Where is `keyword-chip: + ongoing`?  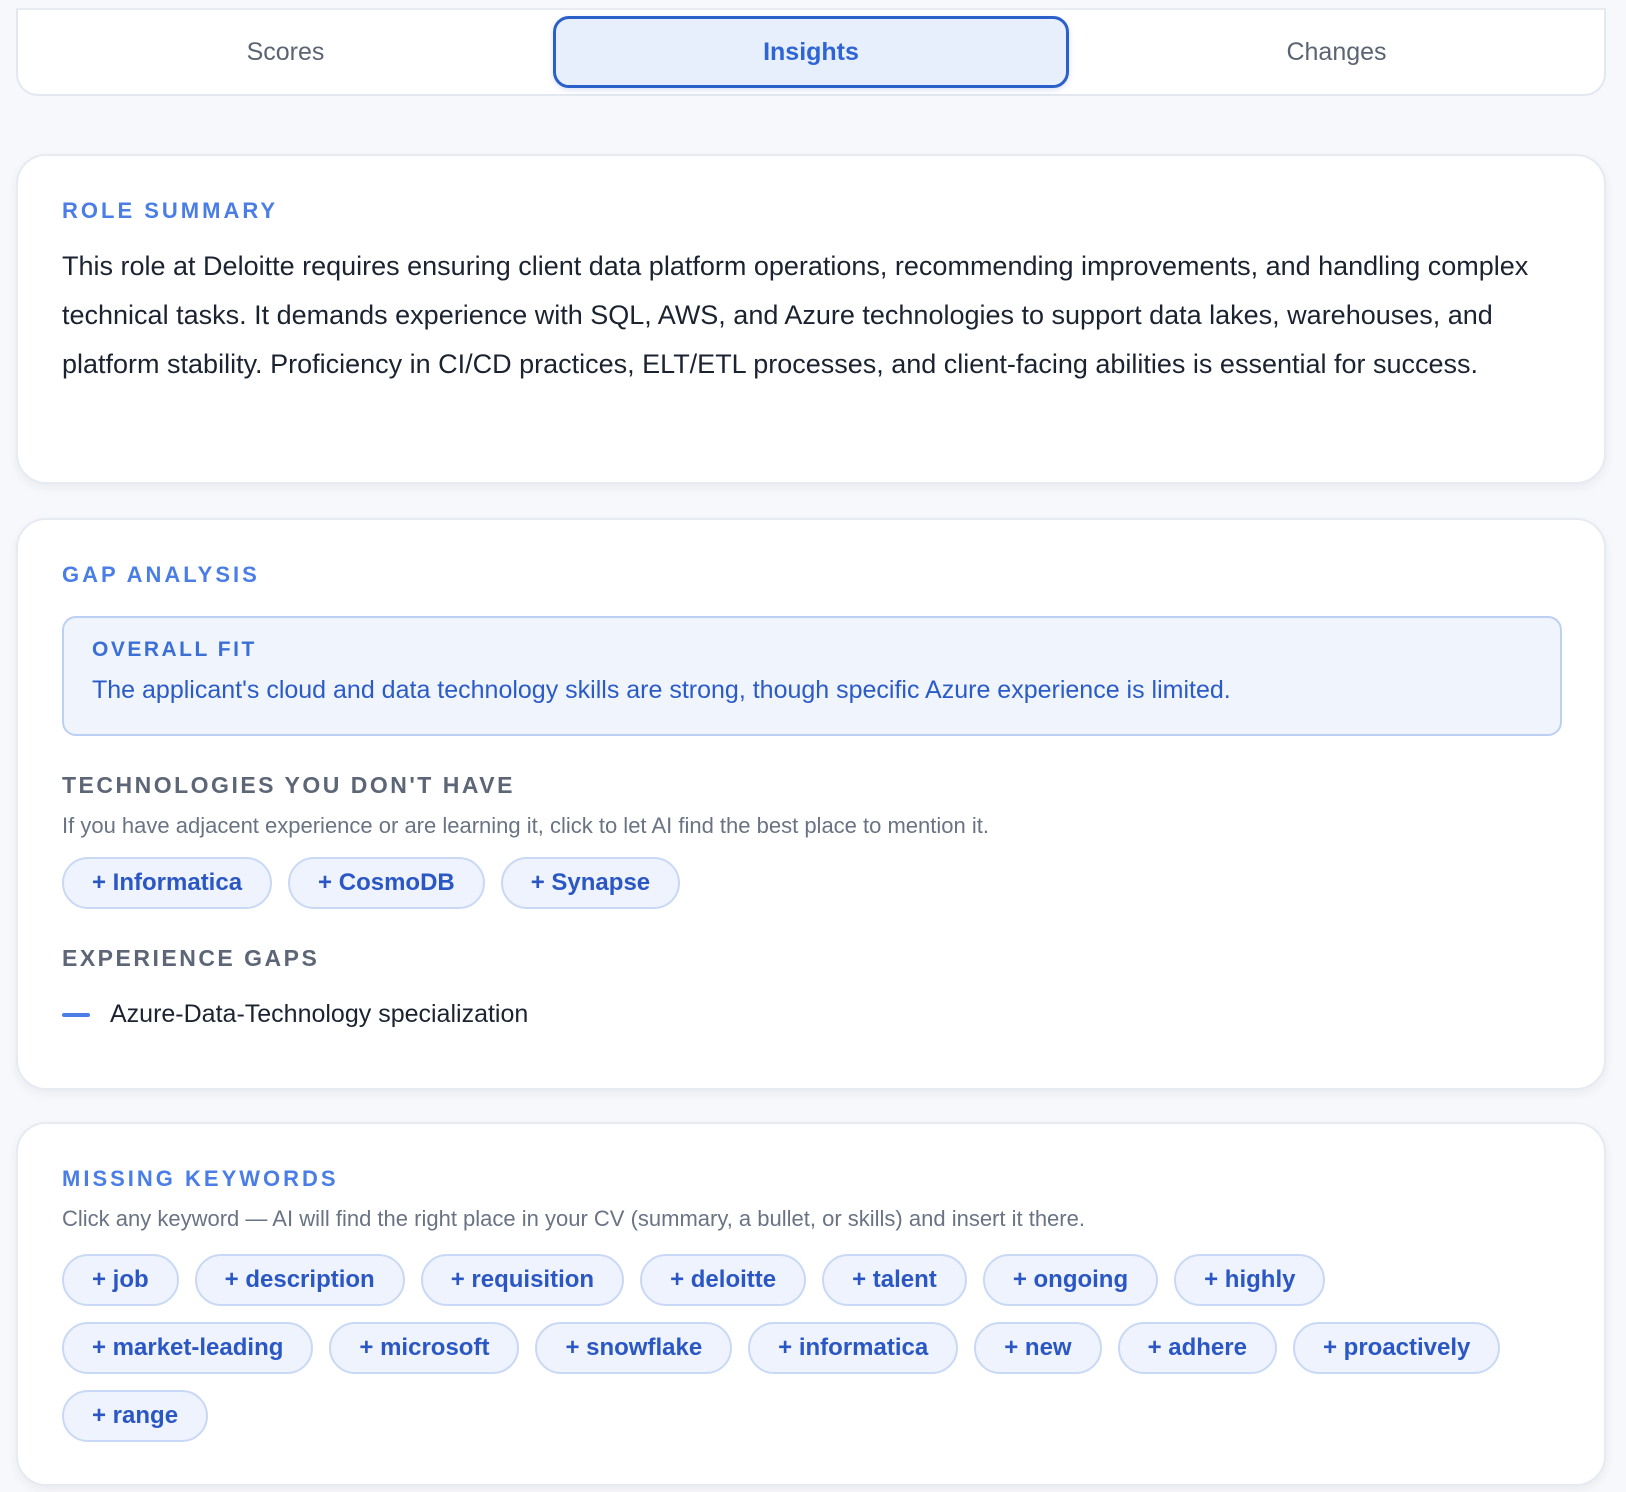 keyword-chip: + ongoing is located at coordinates (1070, 1280).